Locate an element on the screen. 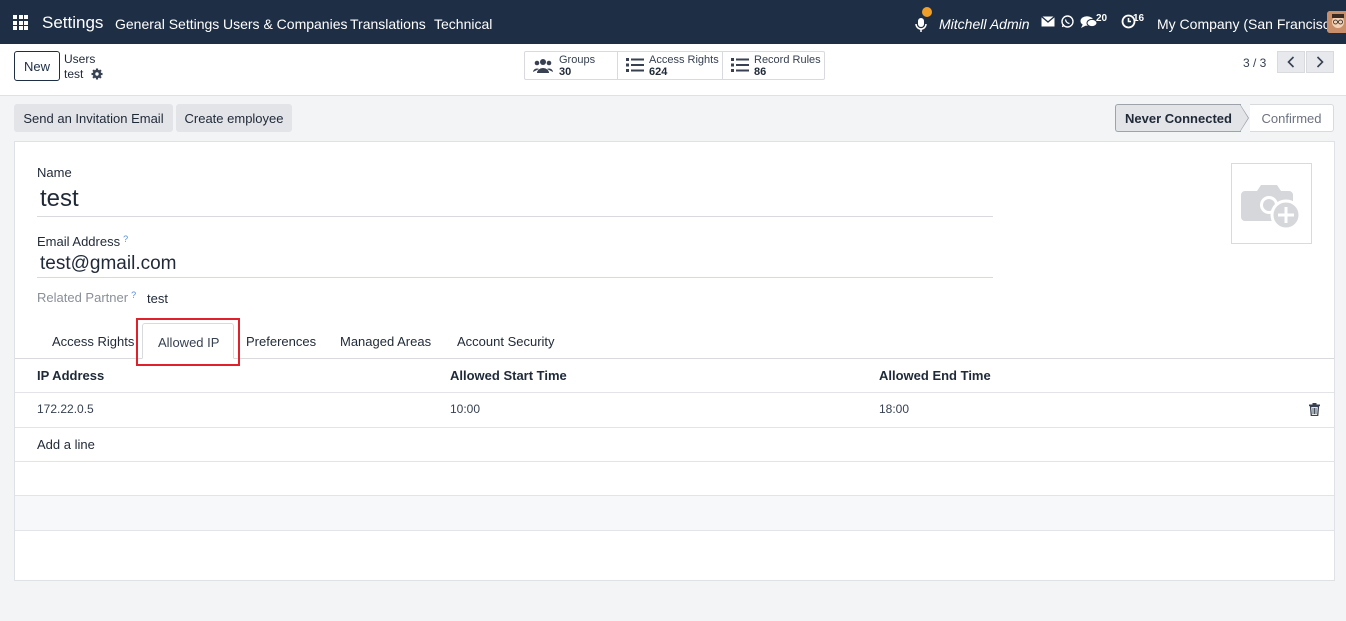 The width and height of the screenshot is (1346, 621). related-partner-label-text: Related Partner is located at coordinates (83, 297).